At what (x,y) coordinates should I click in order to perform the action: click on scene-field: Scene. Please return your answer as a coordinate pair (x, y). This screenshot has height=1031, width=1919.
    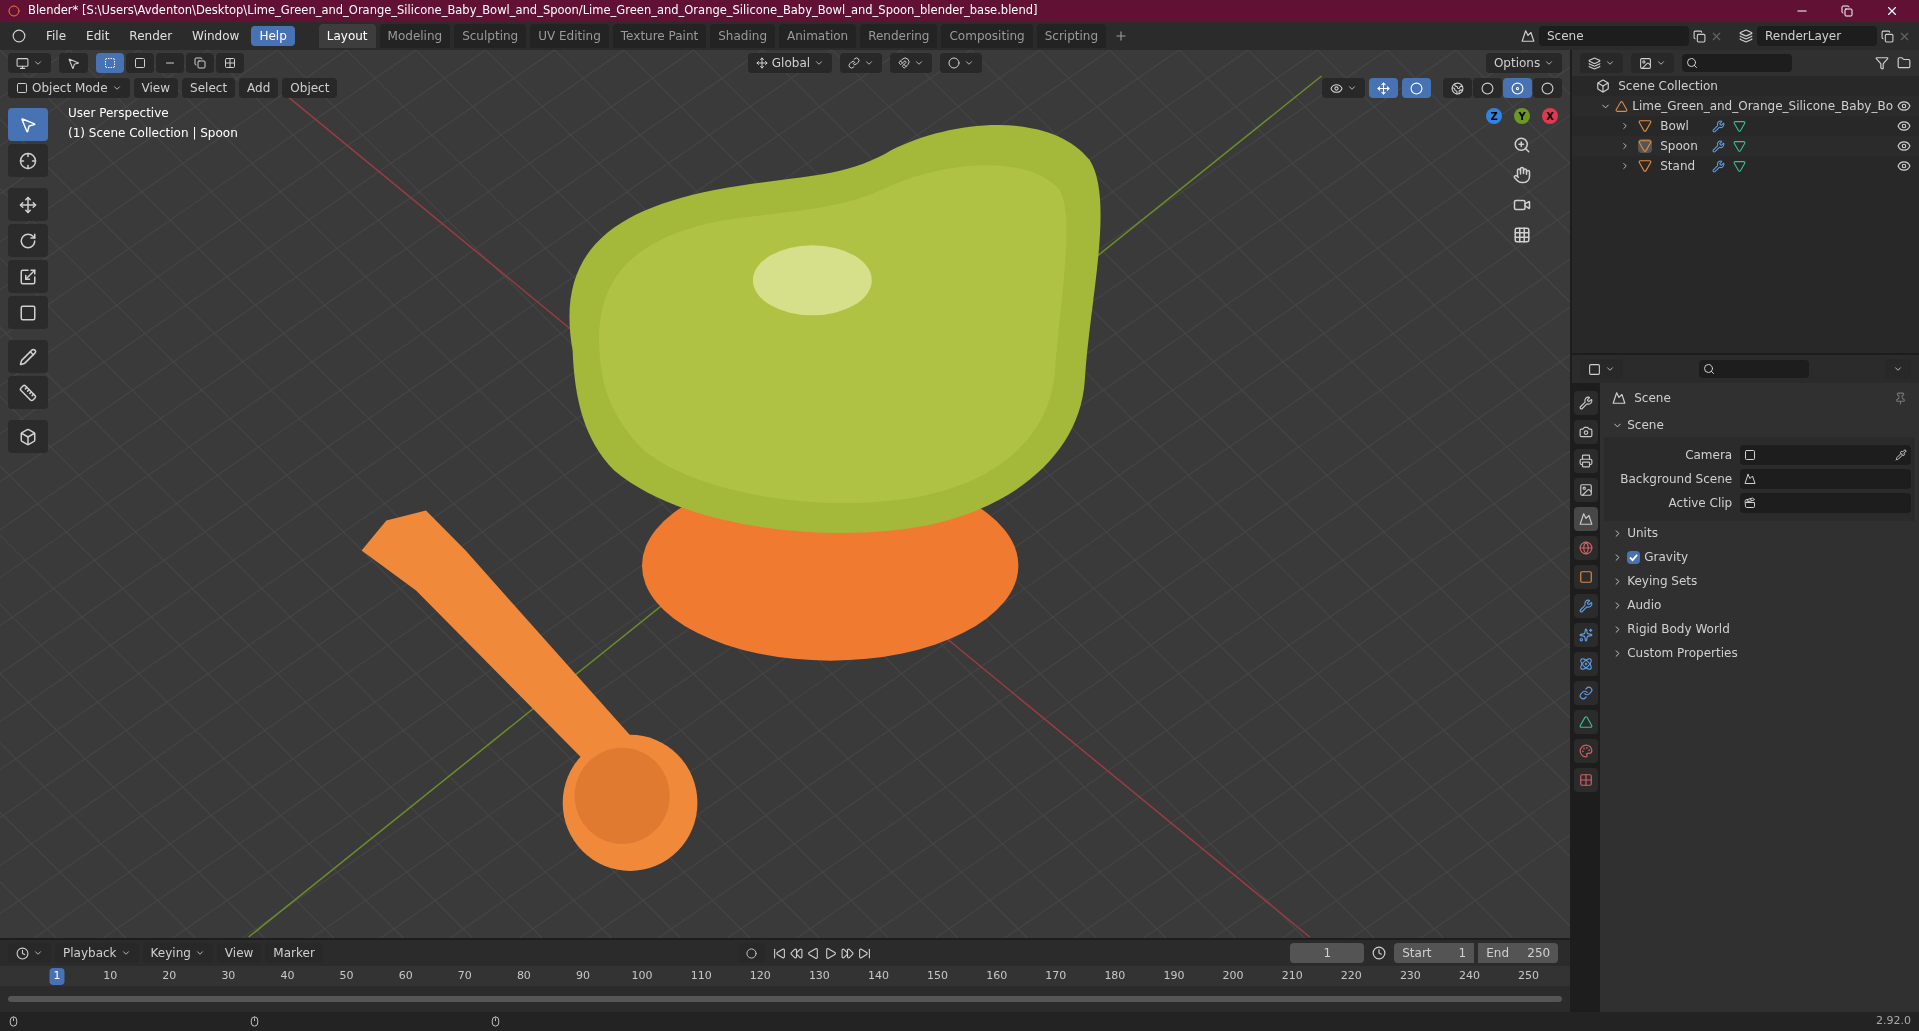
    Looking at the image, I should click on (1614, 36).